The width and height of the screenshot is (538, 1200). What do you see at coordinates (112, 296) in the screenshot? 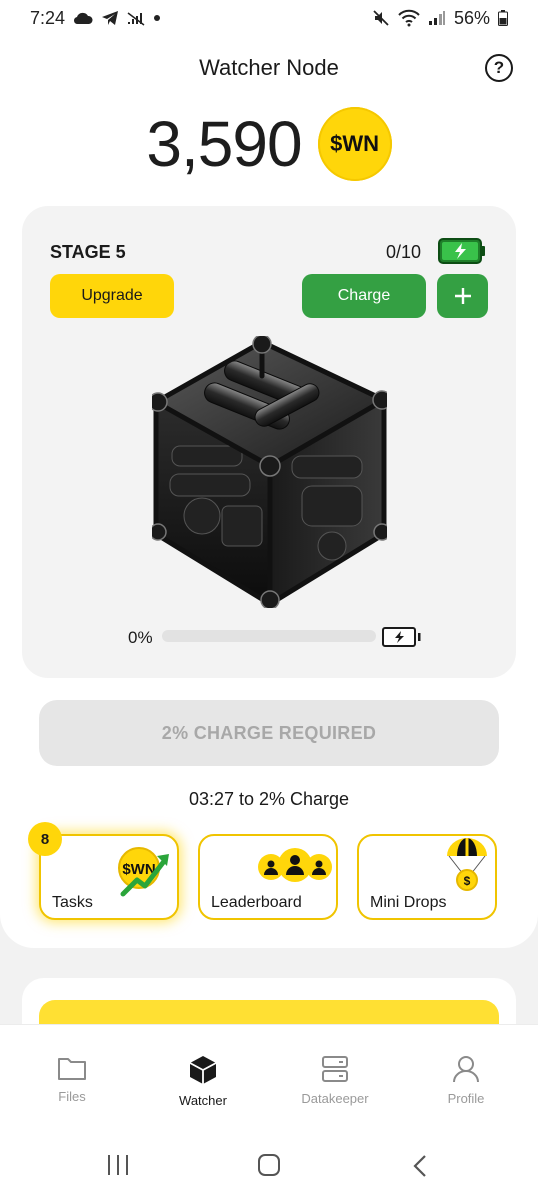
I see `upgrade-button: Upgrade` at bounding box center [112, 296].